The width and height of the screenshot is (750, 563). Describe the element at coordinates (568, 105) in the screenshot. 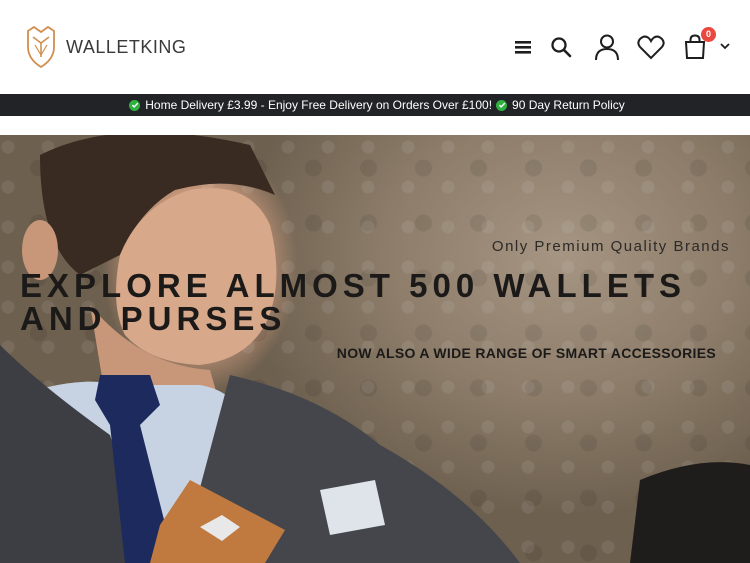

I see `promo-return-text: 90 Day Return Policy` at that location.